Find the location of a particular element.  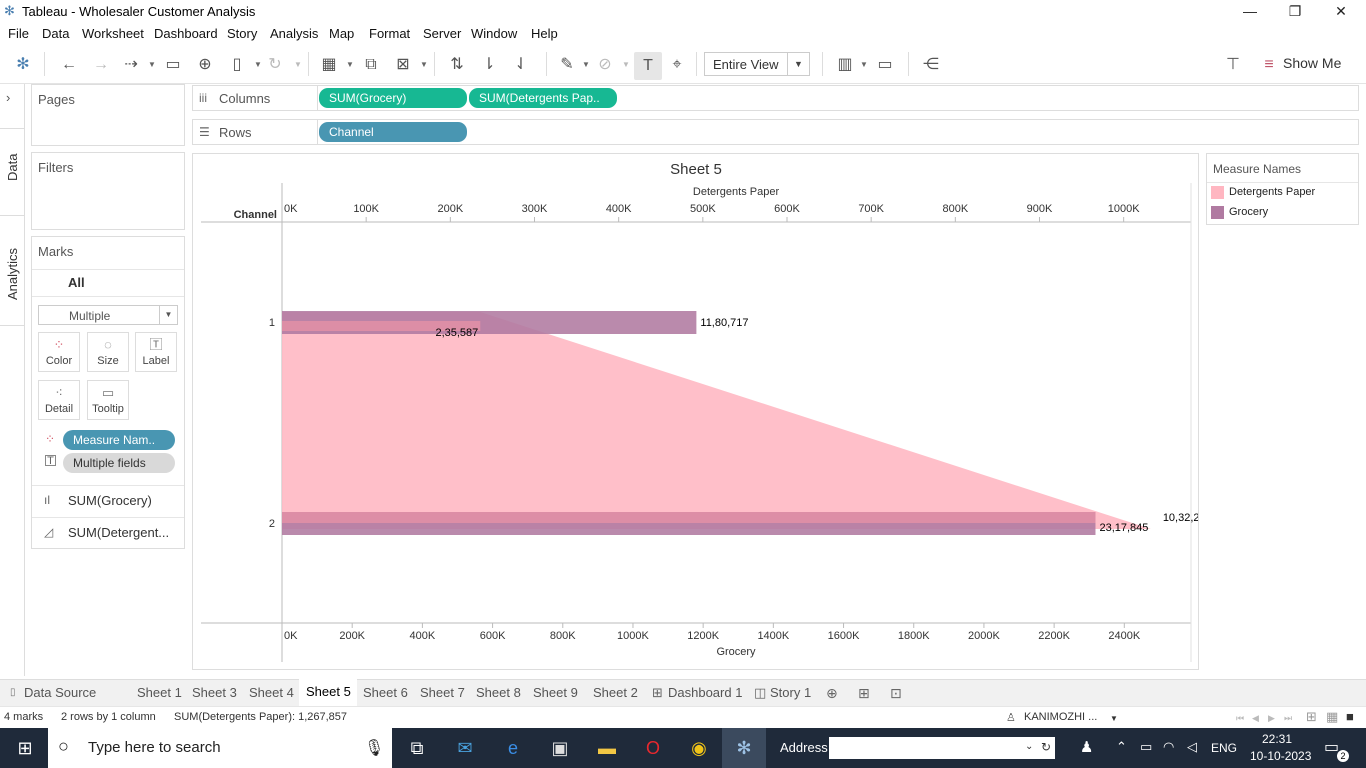

new-worksheet-tab-icon: ⊕ is located at coordinates (832, 693).